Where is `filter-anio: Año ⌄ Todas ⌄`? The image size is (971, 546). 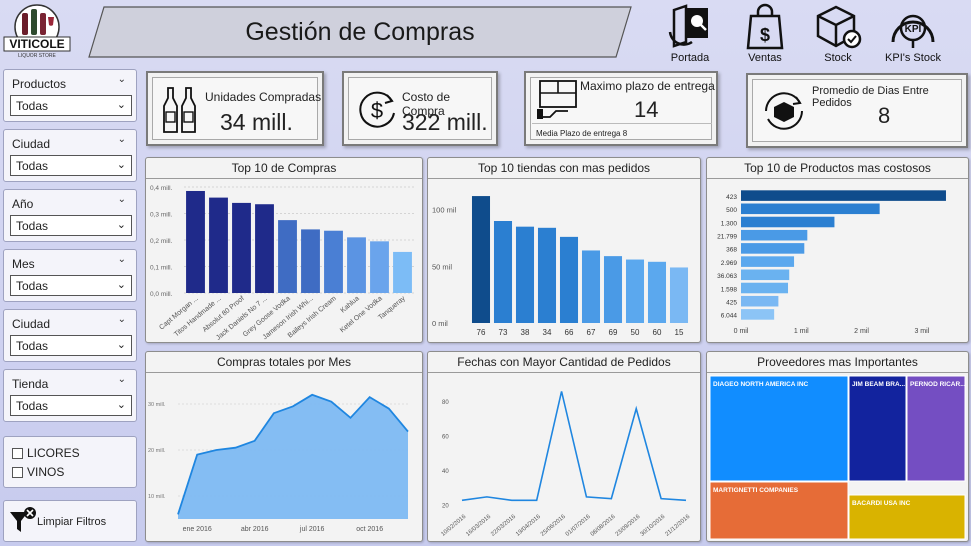 filter-anio: Año ⌄ Todas ⌄ is located at coordinates (70, 215).